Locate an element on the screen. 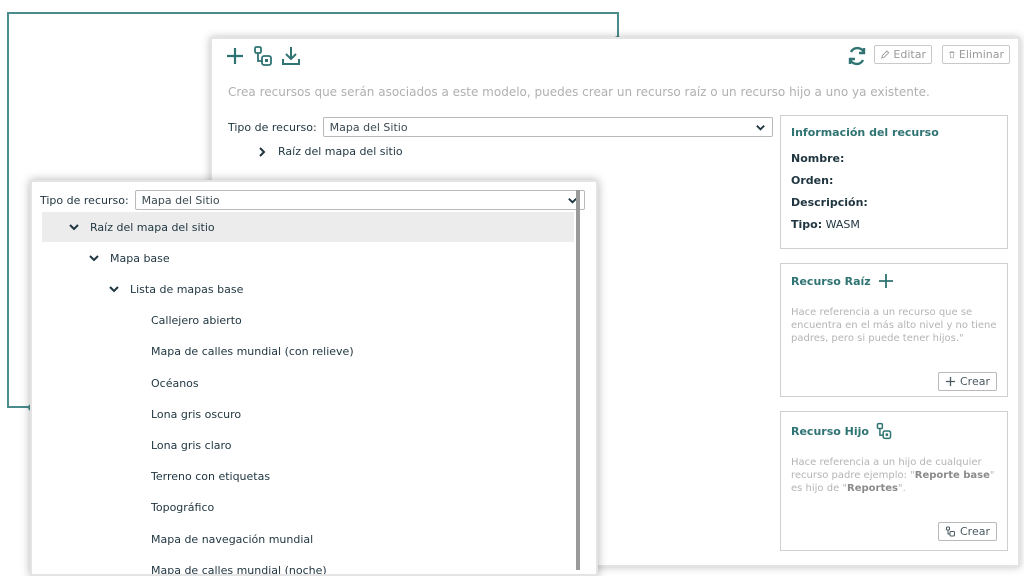 This screenshot has height=576, width=1024. delete-button: Eliminar is located at coordinates (976, 54).